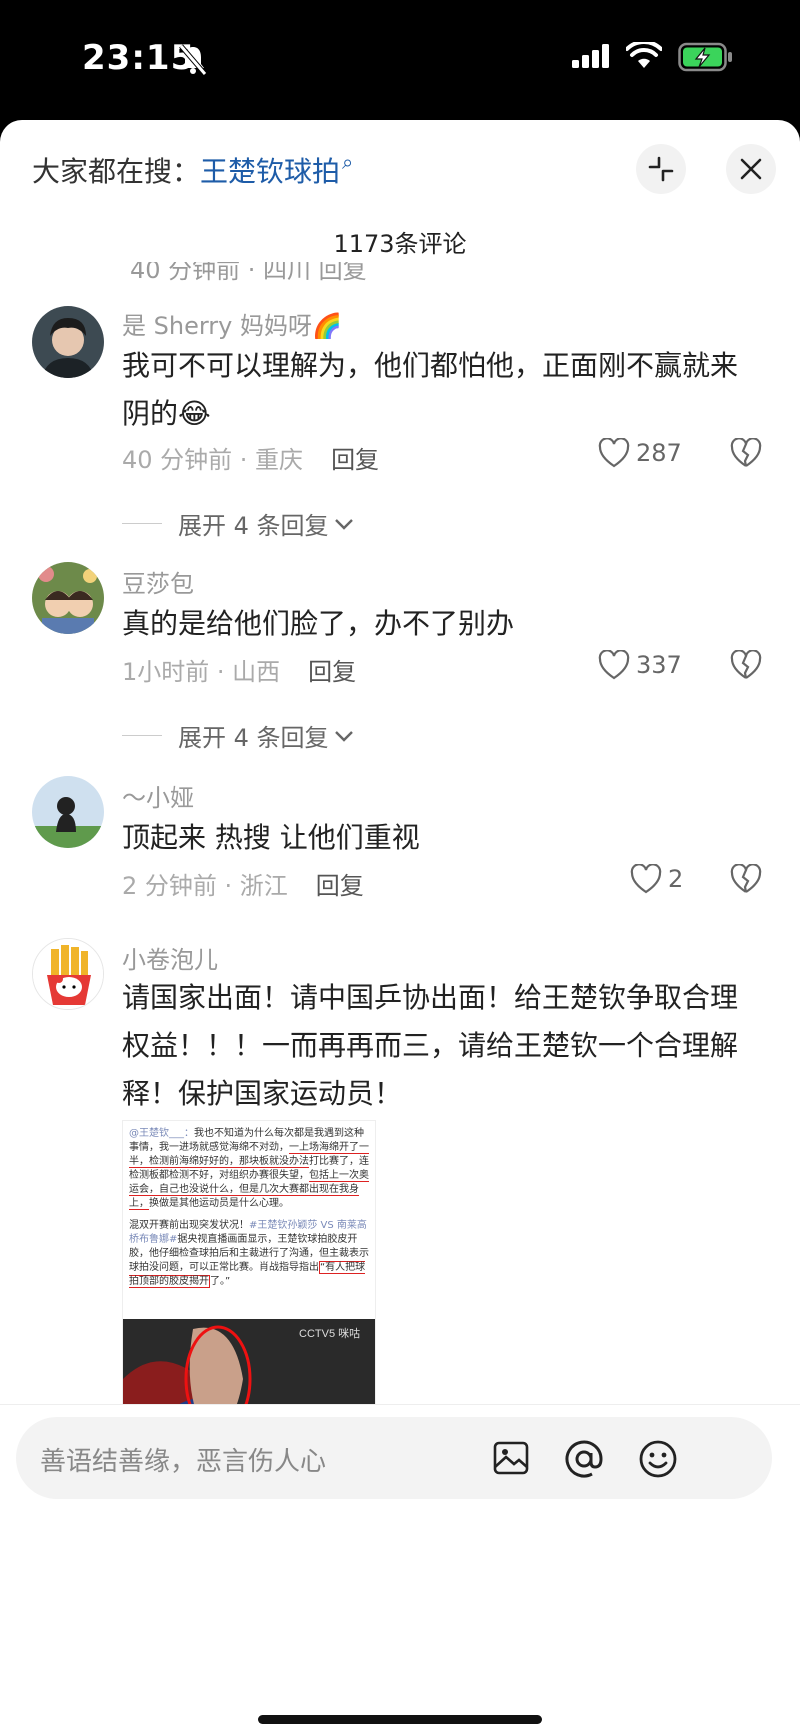 The width and height of the screenshot is (800, 1734). What do you see at coordinates (644, 56) in the screenshot?
I see `wifi-icon` at bounding box center [644, 56].